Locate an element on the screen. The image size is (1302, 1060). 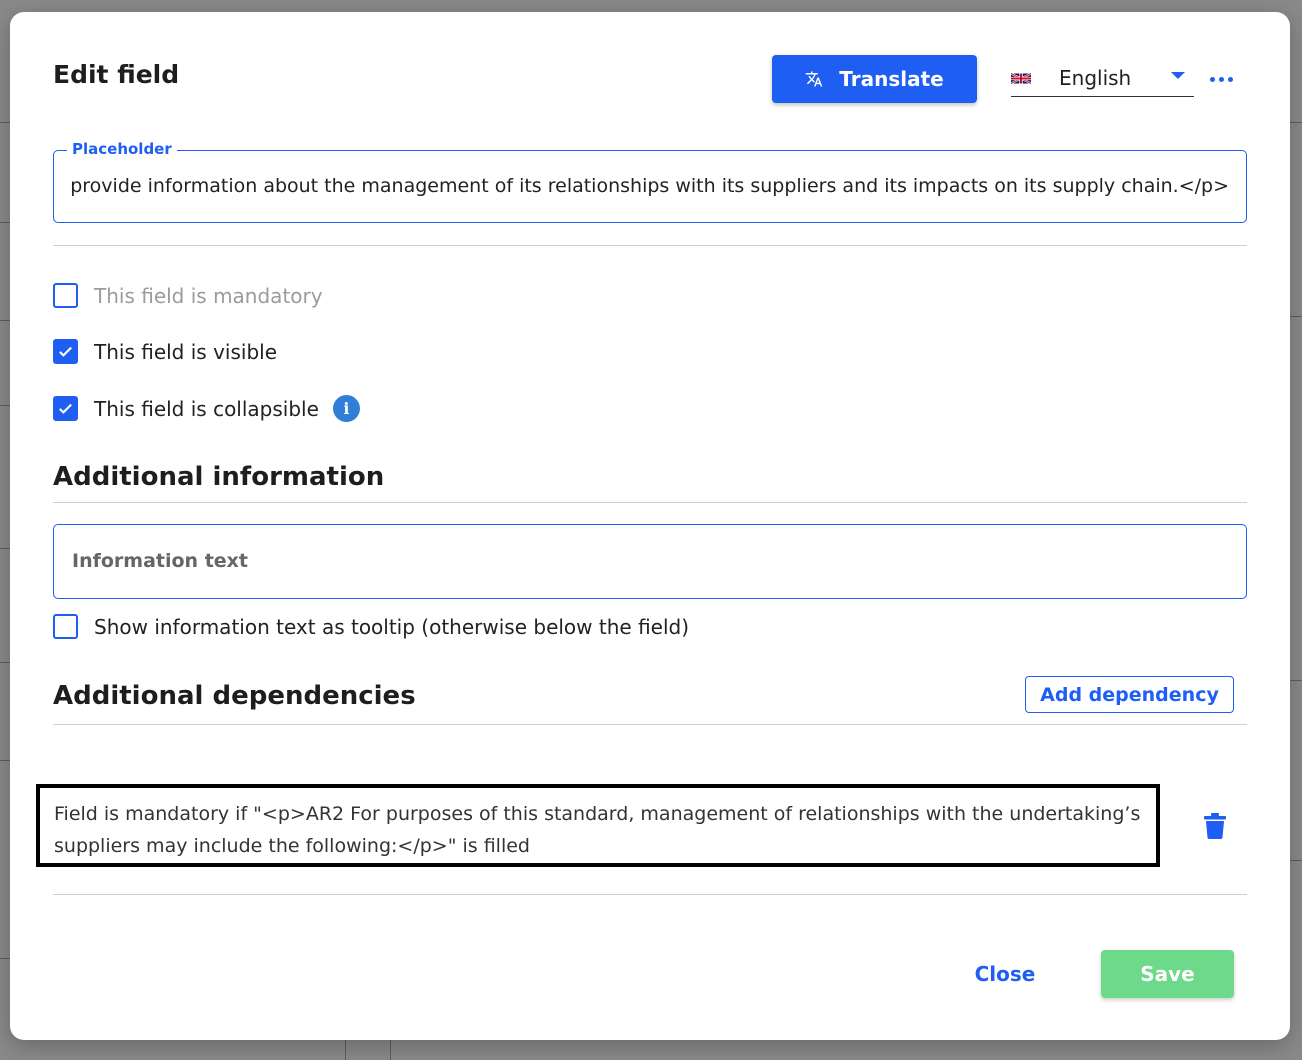
language-select: English is located at coordinates (1102, 78).